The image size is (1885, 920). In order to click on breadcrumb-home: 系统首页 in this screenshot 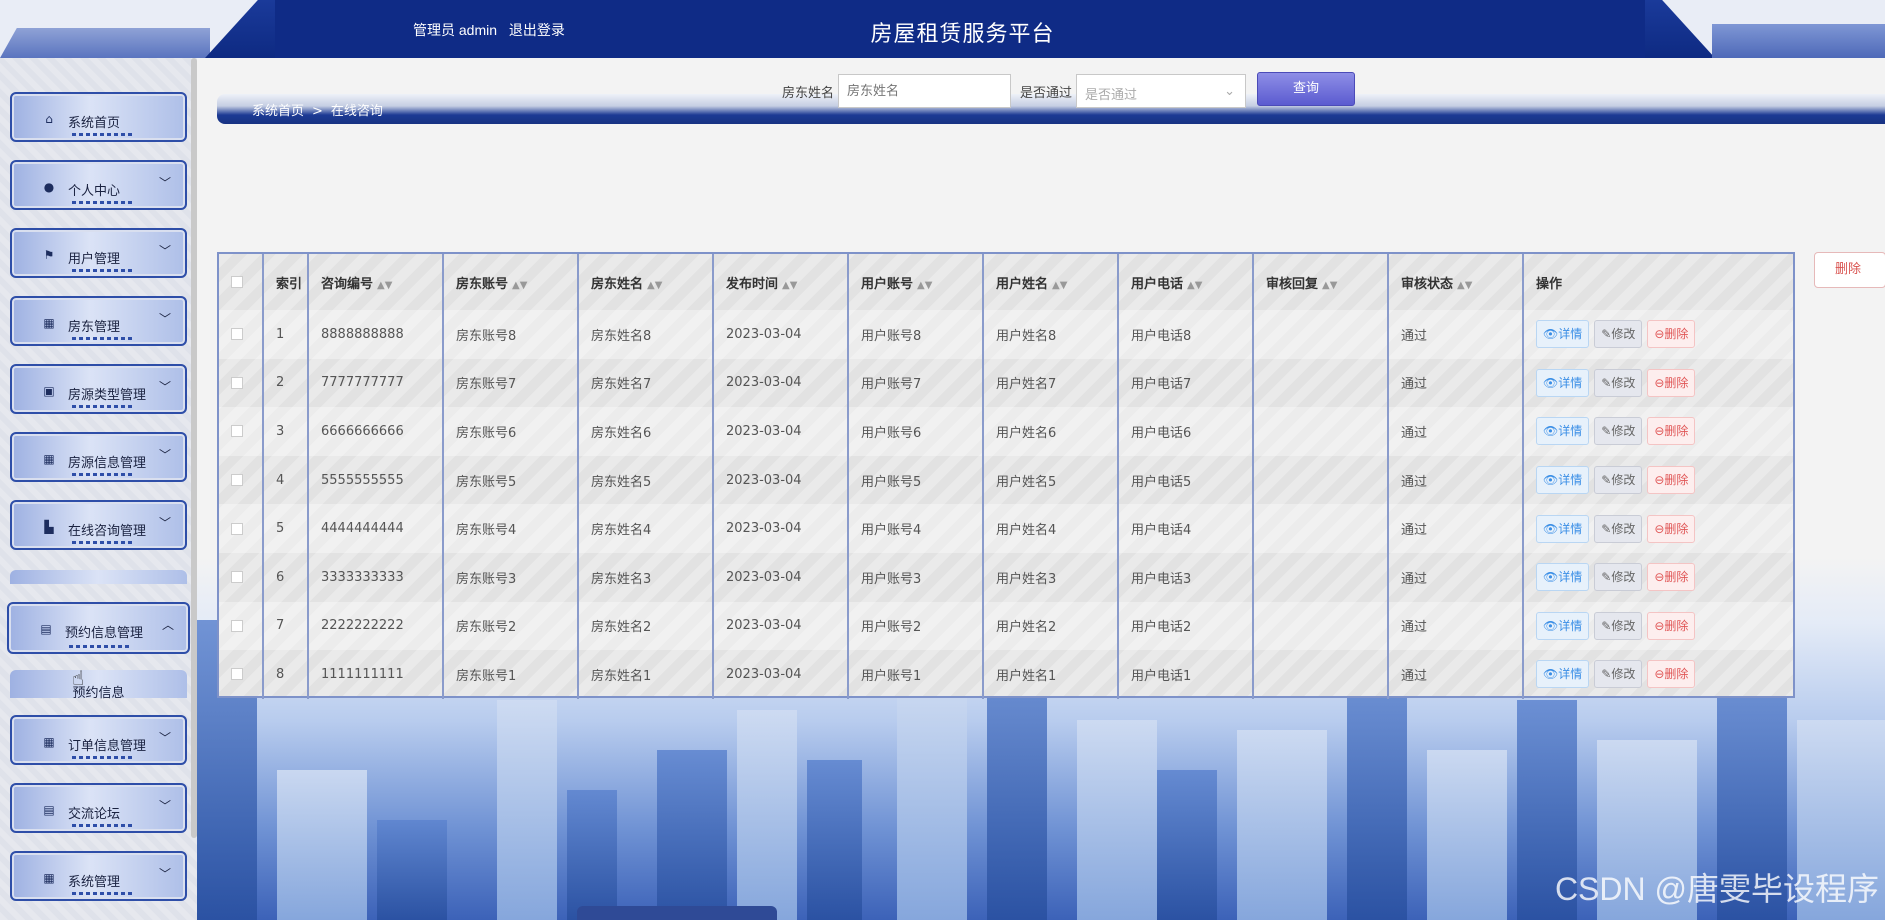, I will do `click(278, 111)`.